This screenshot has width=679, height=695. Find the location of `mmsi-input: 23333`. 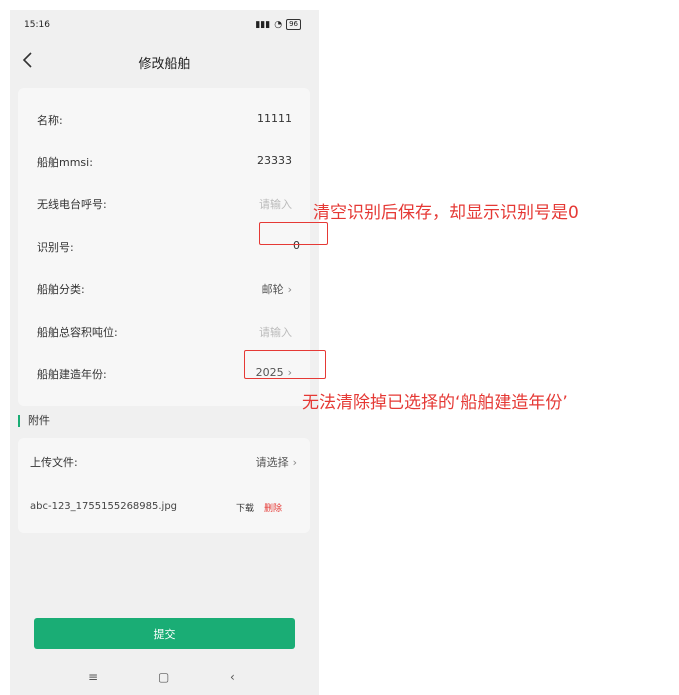

mmsi-input: 23333 is located at coordinates (274, 160).